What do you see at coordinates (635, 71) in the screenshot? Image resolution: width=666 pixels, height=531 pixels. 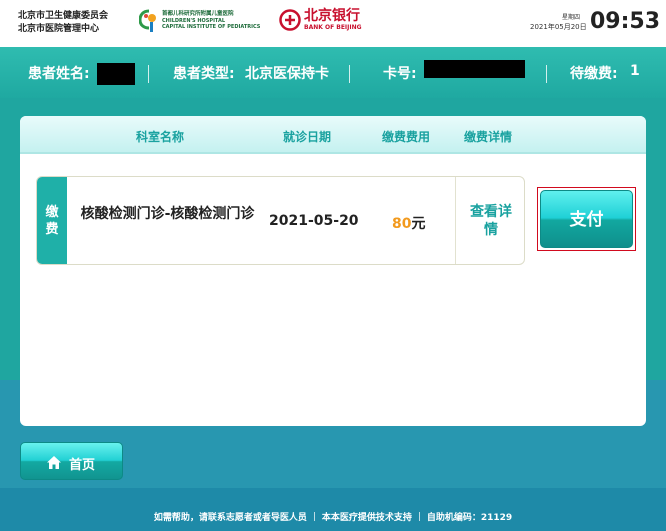 I see `pending-fee-count: 1` at bounding box center [635, 71].